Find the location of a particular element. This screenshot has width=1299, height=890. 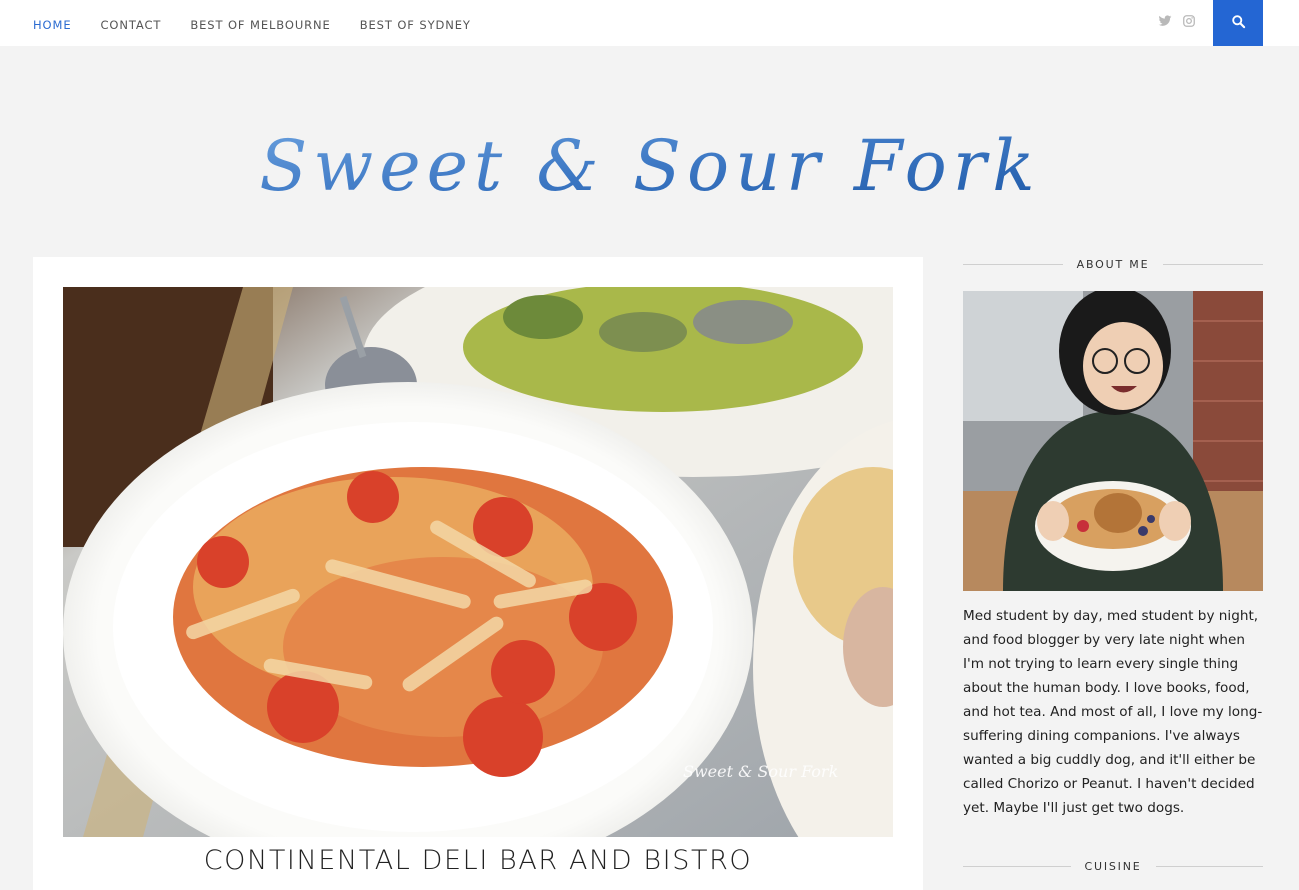

twitter-icon is located at coordinates (1166, 21).